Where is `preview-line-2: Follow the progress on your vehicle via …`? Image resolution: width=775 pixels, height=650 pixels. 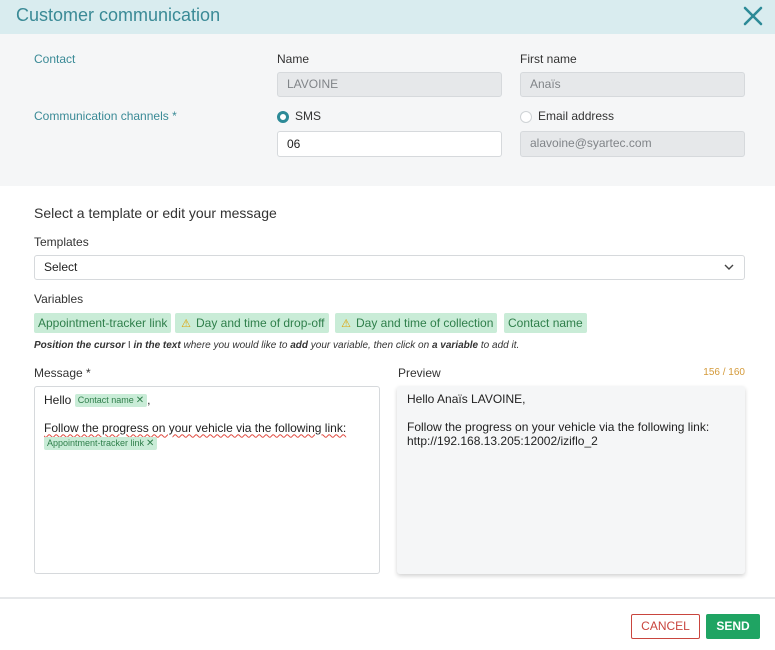
preview-line-2: Follow the progress on your vehicle via … is located at coordinates (558, 427).